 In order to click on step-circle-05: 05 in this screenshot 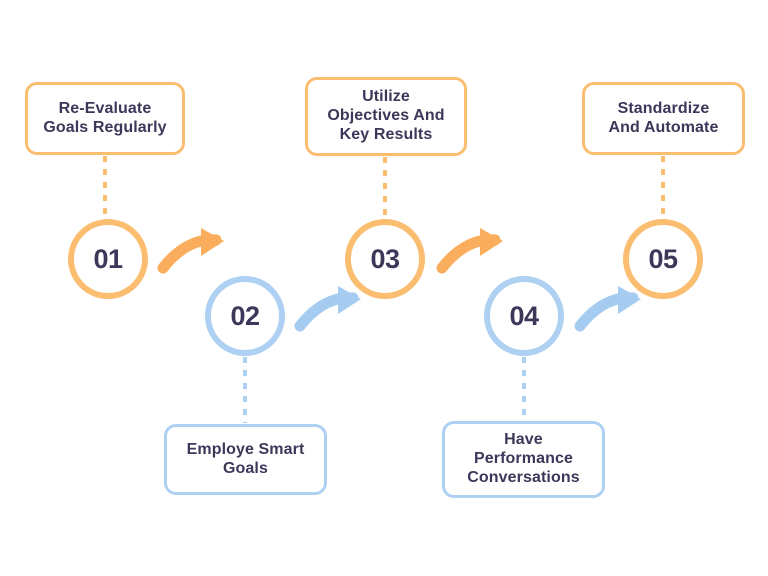, I will do `click(663, 259)`.